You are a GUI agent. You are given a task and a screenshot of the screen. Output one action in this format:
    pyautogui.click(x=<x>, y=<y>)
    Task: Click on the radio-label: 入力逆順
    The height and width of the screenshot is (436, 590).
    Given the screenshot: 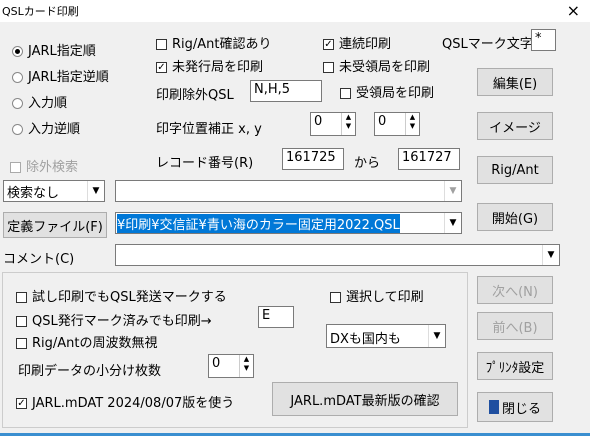 What is the action you would take?
    pyautogui.click(x=54, y=129)
    